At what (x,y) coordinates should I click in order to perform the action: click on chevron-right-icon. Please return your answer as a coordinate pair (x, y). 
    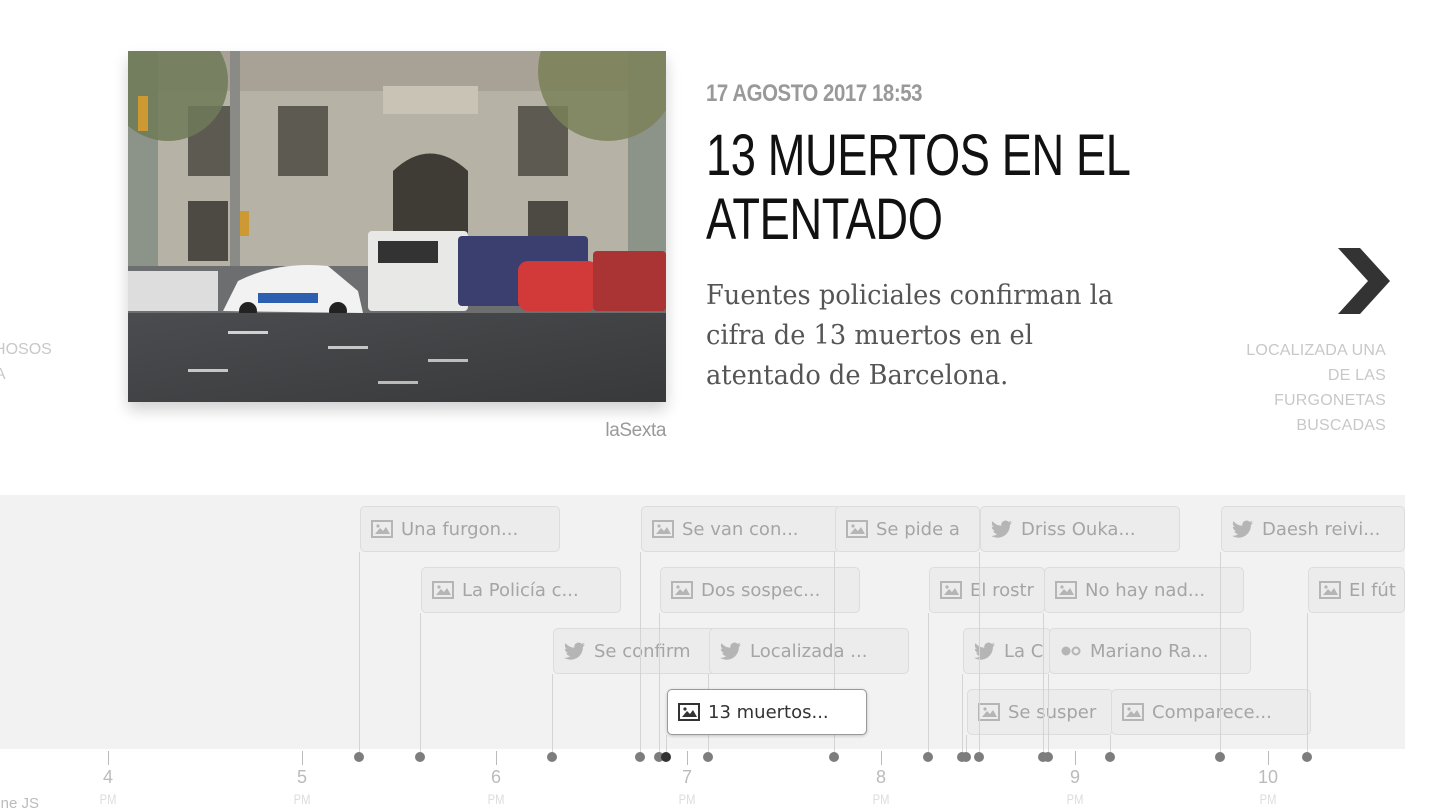
    Looking at the image, I should click on (1364, 281).